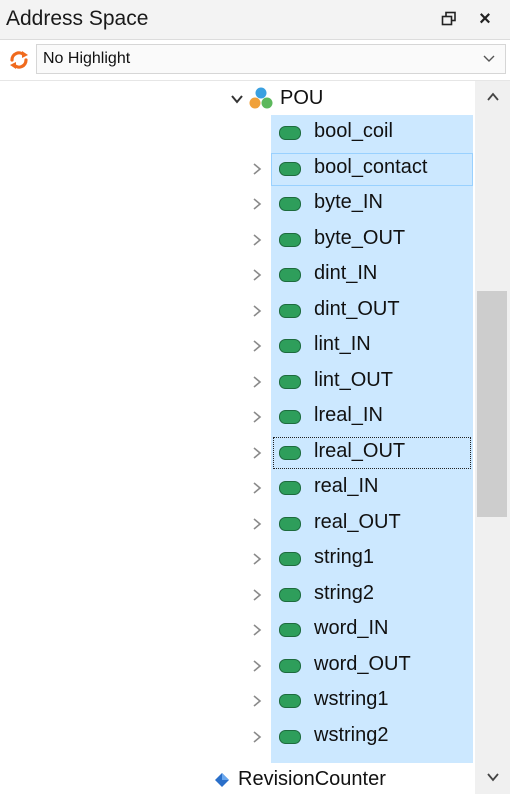 The width and height of the screenshot is (510, 794). Describe the element at coordinates (237, 381) in the screenshot. I see `tree-node-lint-out: lint_OUT` at that location.